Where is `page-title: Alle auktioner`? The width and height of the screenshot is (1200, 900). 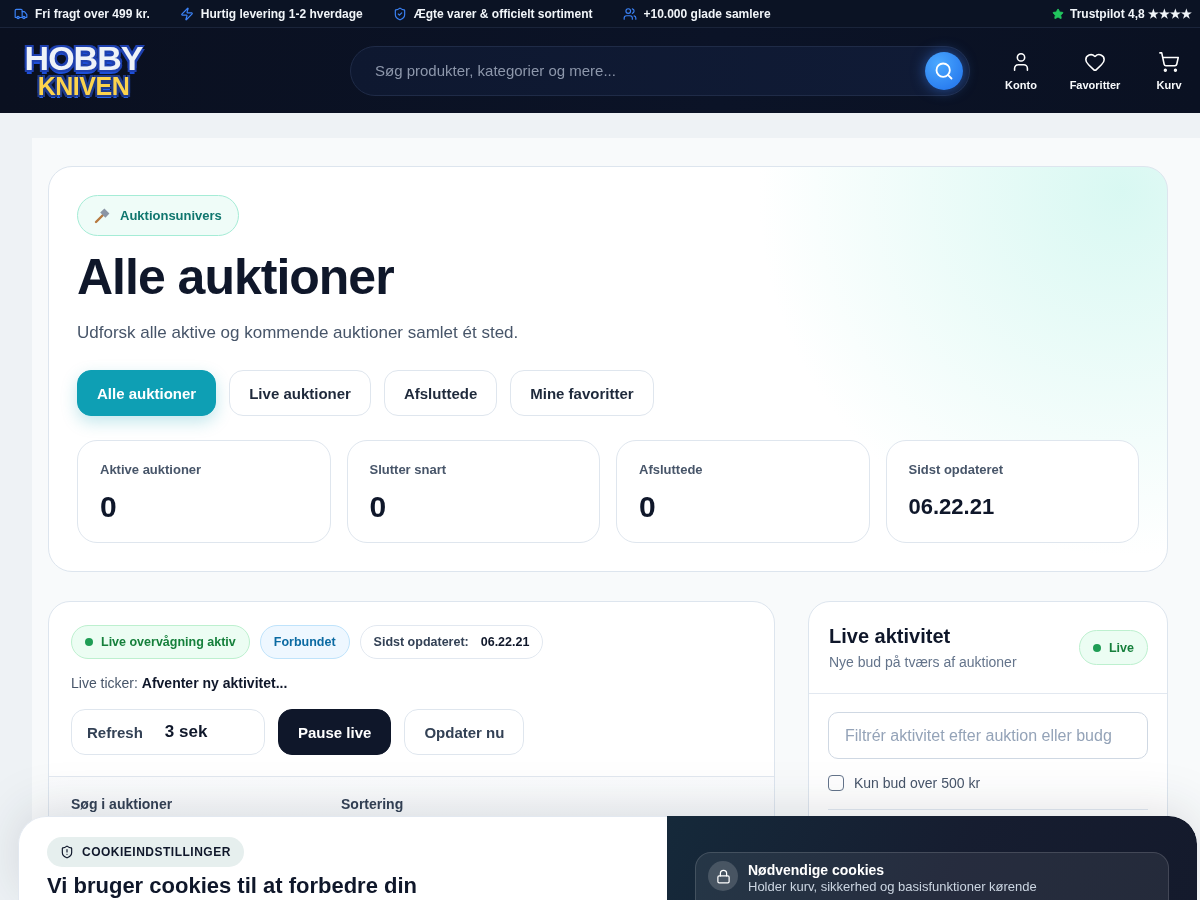
page-title: Alle auktioner is located at coordinates (235, 277).